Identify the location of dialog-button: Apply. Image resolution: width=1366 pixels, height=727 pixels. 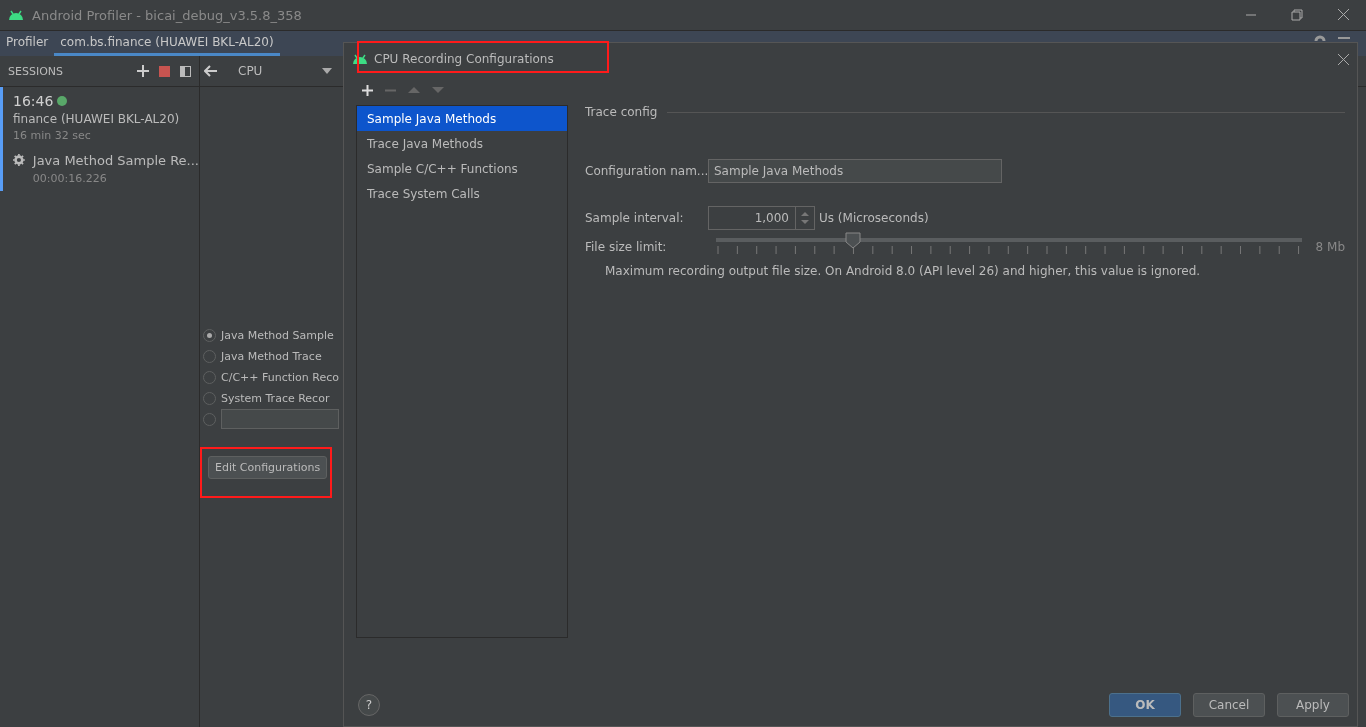
(1313, 705).